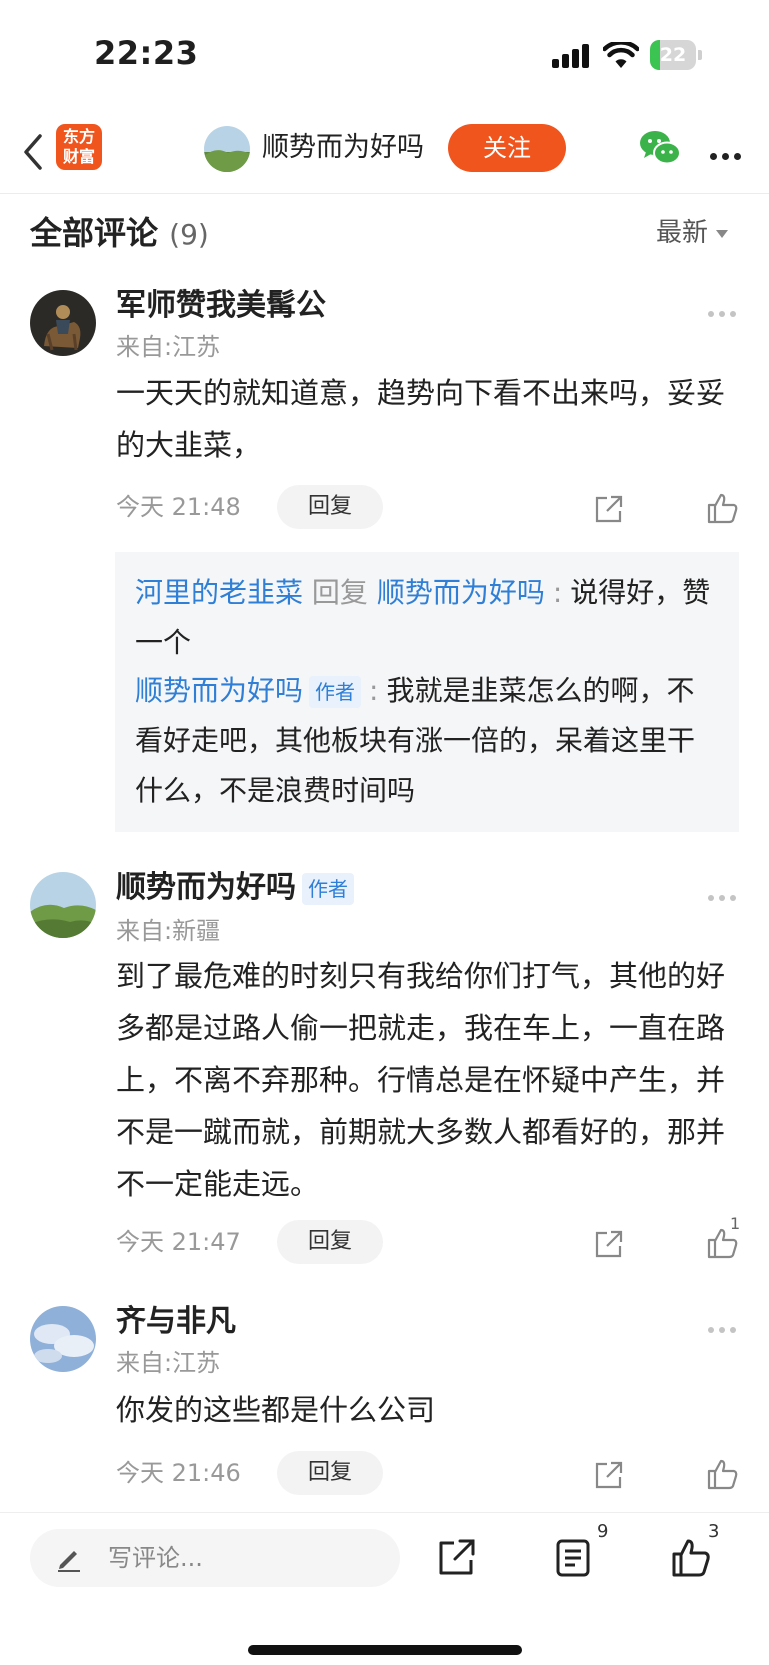 This screenshot has height=1665, width=769. What do you see at coordinates (176, 1322) in the screenshot?
I see `comment-author: 齐与非凡` at bounding box center [176, 1322].